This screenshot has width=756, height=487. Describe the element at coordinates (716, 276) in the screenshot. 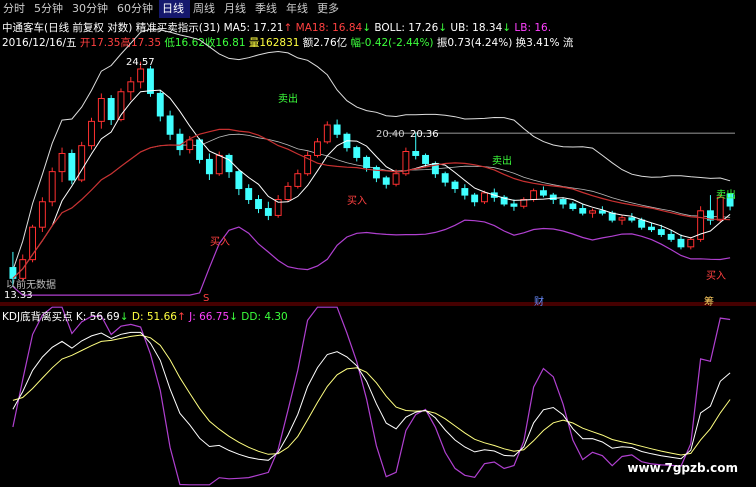

I see `buy-signal-3: 买入` at that location.